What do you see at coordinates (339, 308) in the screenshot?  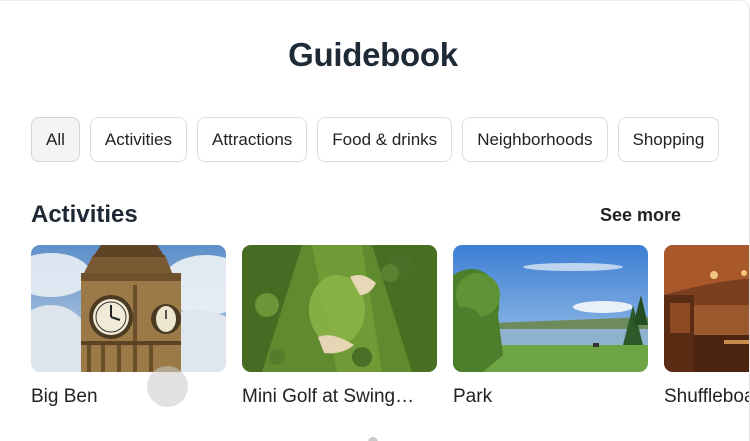 I see `golf-course-image` at bounding box center [339, 308].